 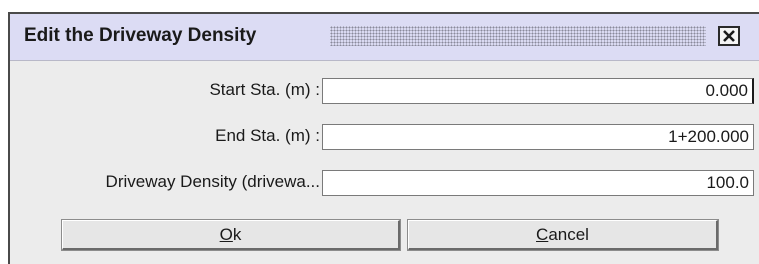 I want to click on close-button, so click(x=729, y=36).